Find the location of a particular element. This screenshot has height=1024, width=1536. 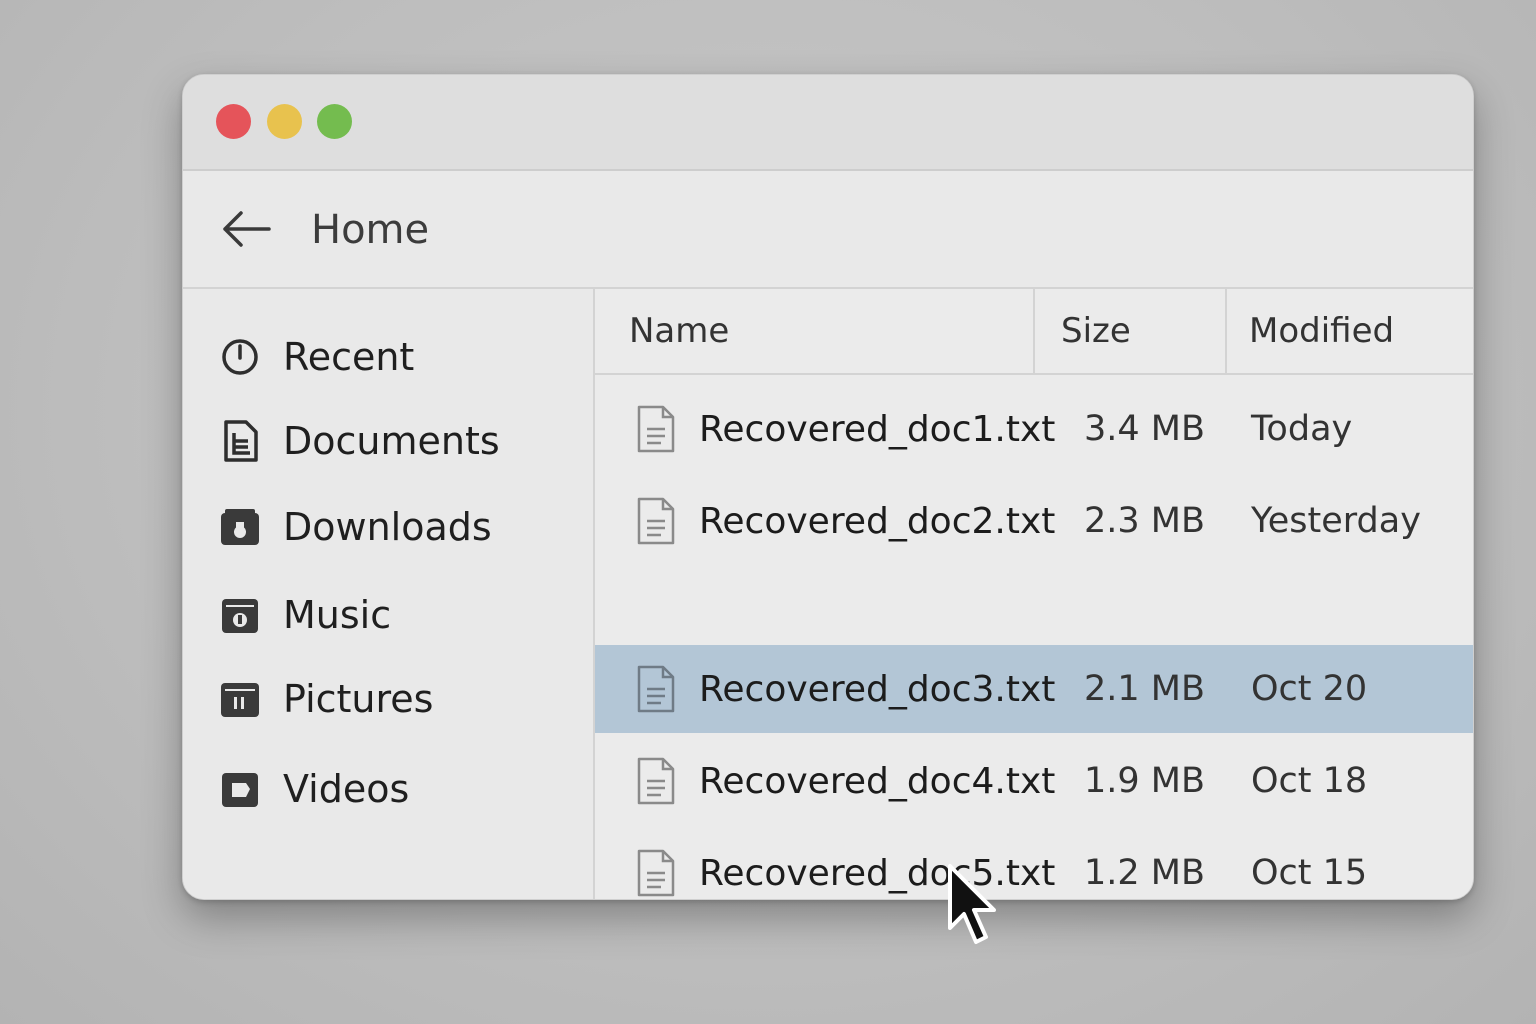

file-size: 1.9 MB is located at coordinates (1144, 781).